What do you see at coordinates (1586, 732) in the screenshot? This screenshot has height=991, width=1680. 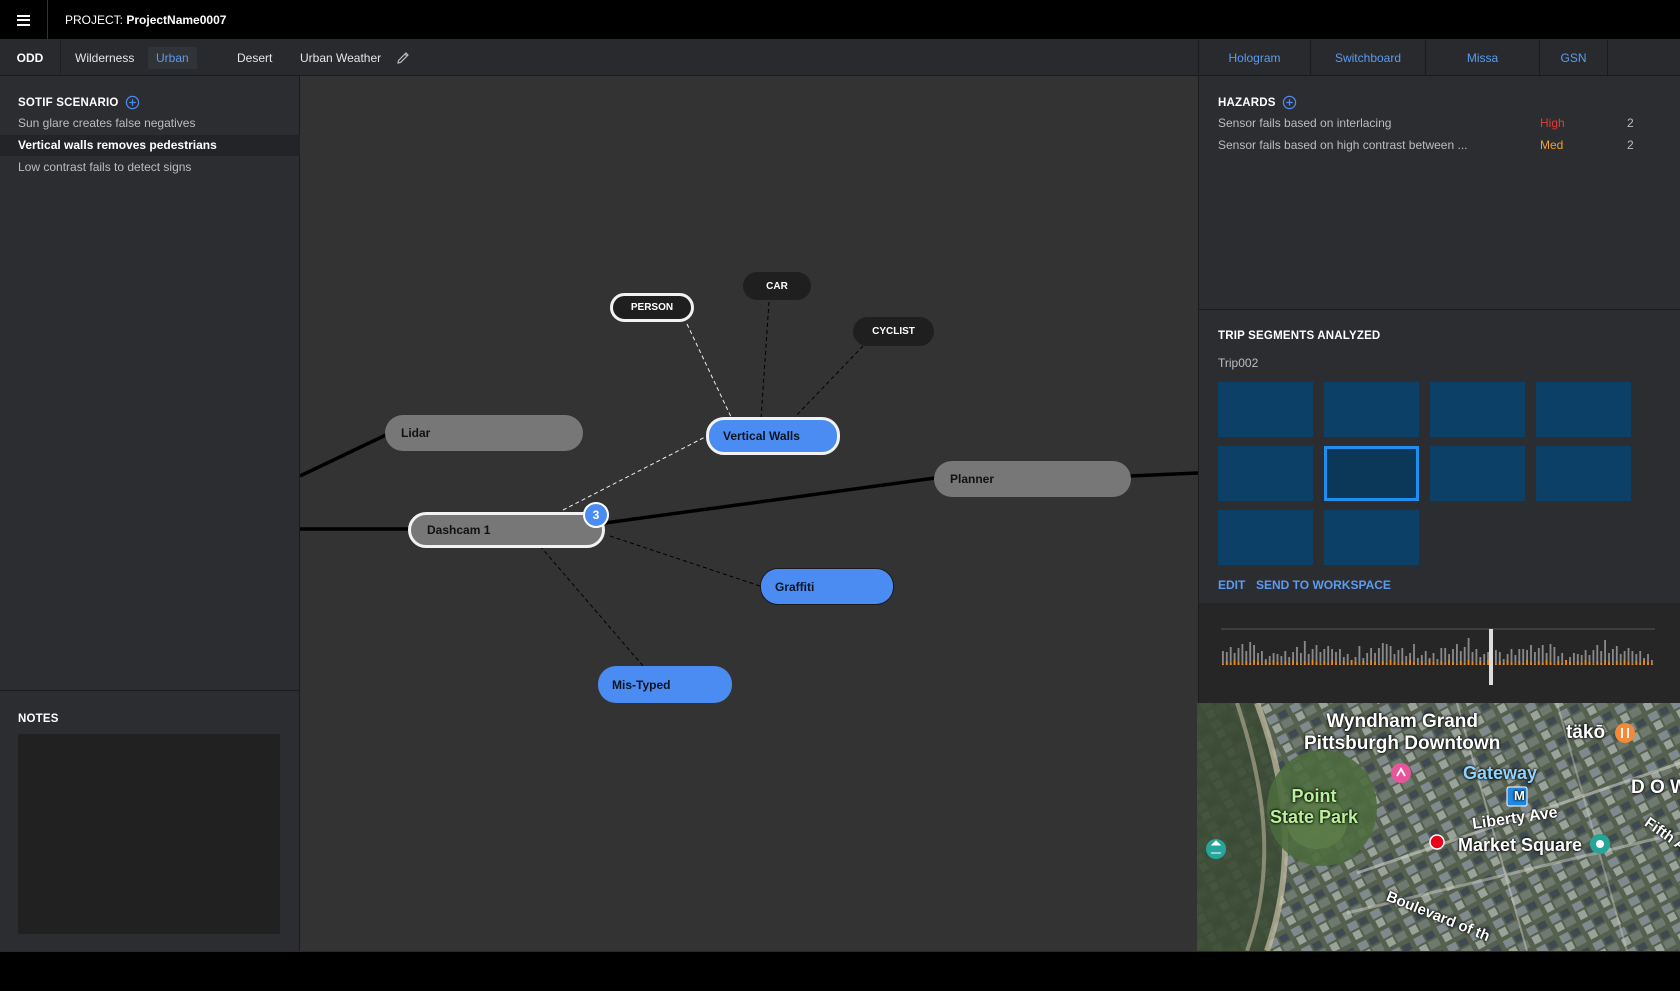 I see `map-label-tako: täkō` at bounding box center [1586, 732].